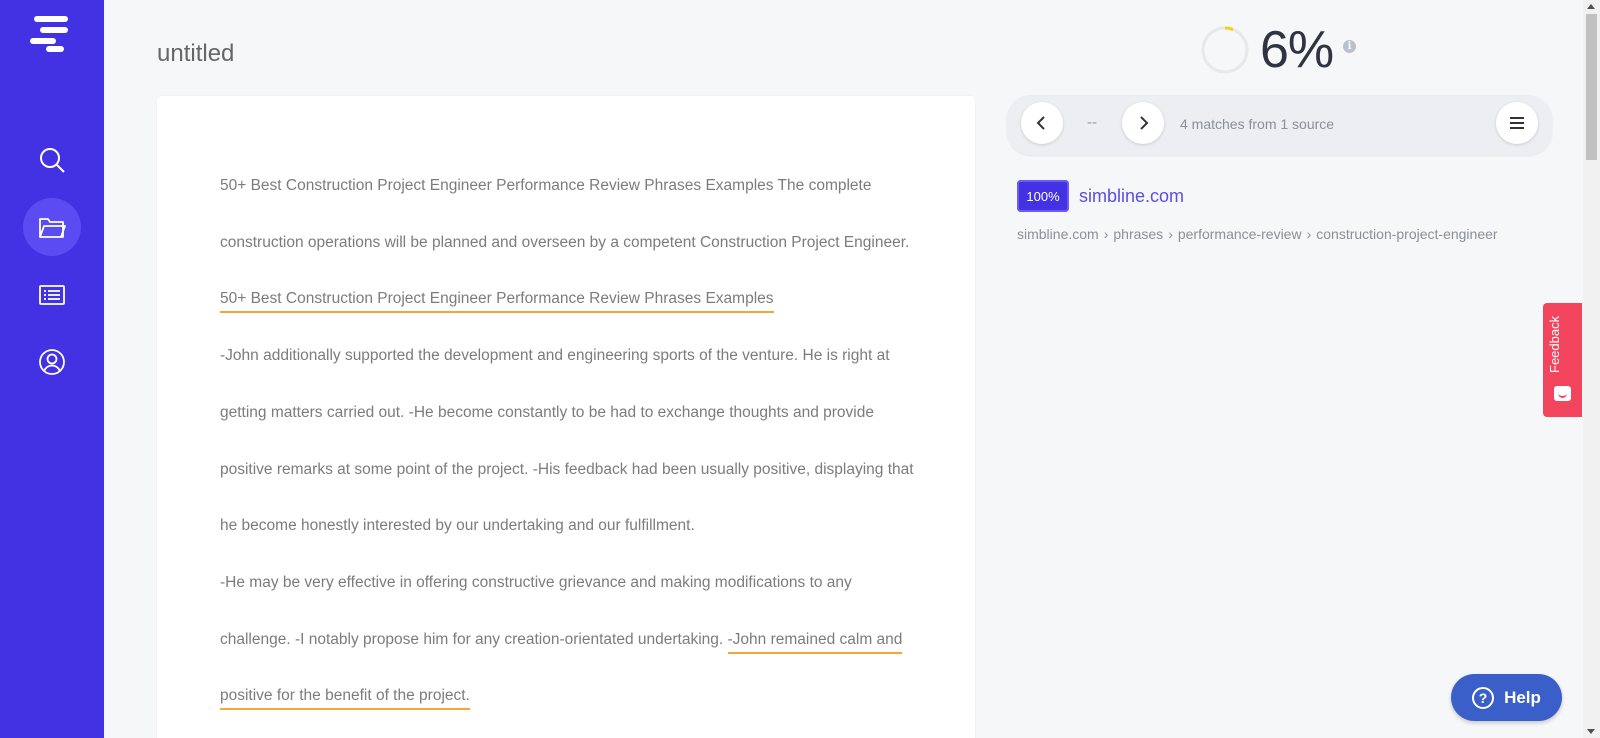  I want to click on sidebar, so click(52, 369).